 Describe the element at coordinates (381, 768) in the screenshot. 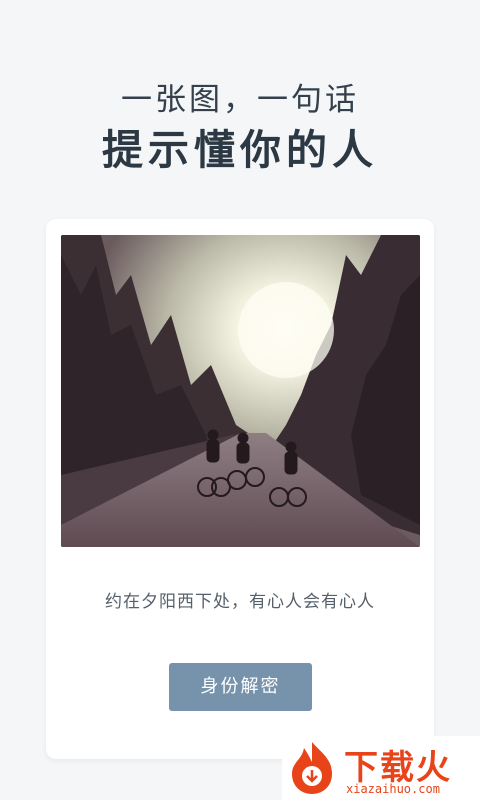

I see `watermark: 下载火 xiazaihuo.com` at that location.